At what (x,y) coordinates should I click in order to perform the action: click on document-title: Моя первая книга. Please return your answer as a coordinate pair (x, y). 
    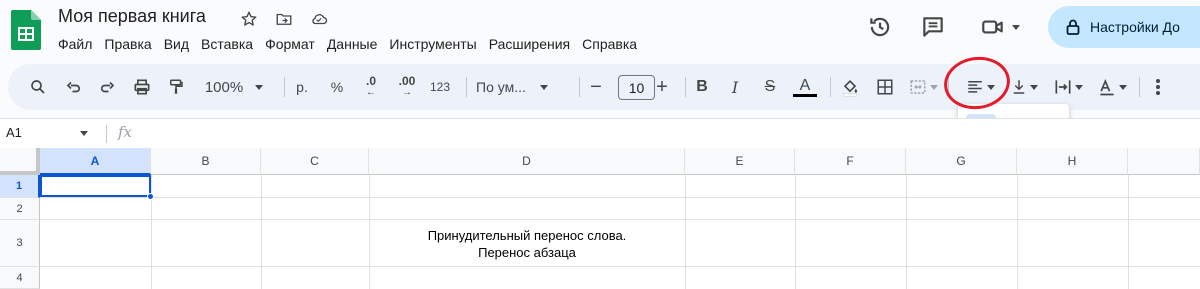
    Looking at the image, I should click on (132, 16).